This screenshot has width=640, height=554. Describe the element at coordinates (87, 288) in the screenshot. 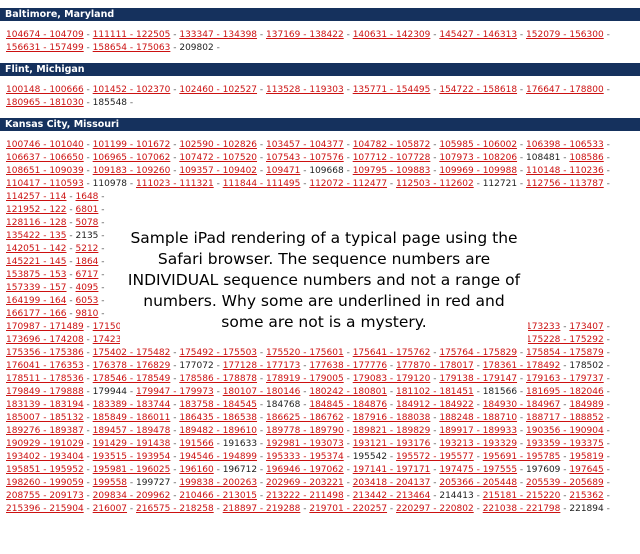

I see `sequence-link: 4095` at that location.